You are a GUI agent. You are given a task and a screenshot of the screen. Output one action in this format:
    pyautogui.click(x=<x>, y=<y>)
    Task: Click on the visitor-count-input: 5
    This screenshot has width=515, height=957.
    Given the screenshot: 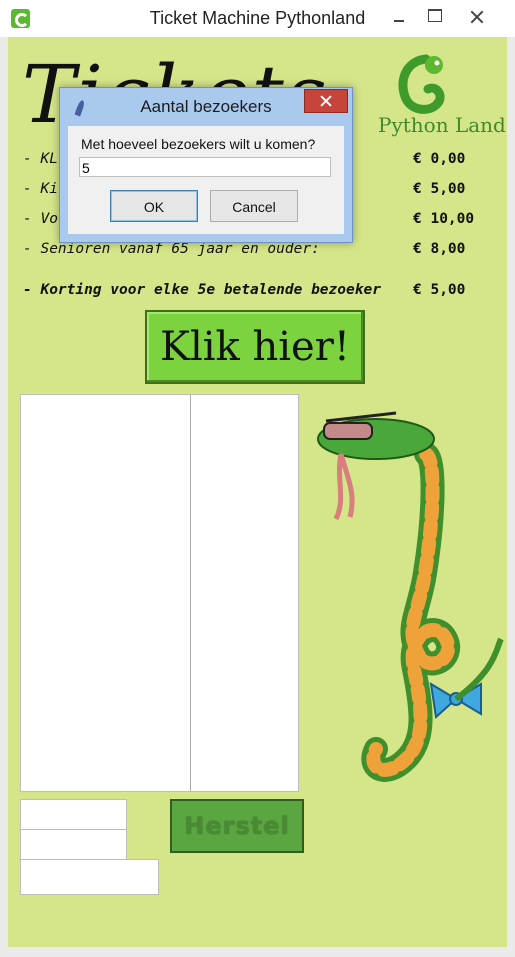 What is the action you would take?
    pyautogui.click(x=205, y=167)
    